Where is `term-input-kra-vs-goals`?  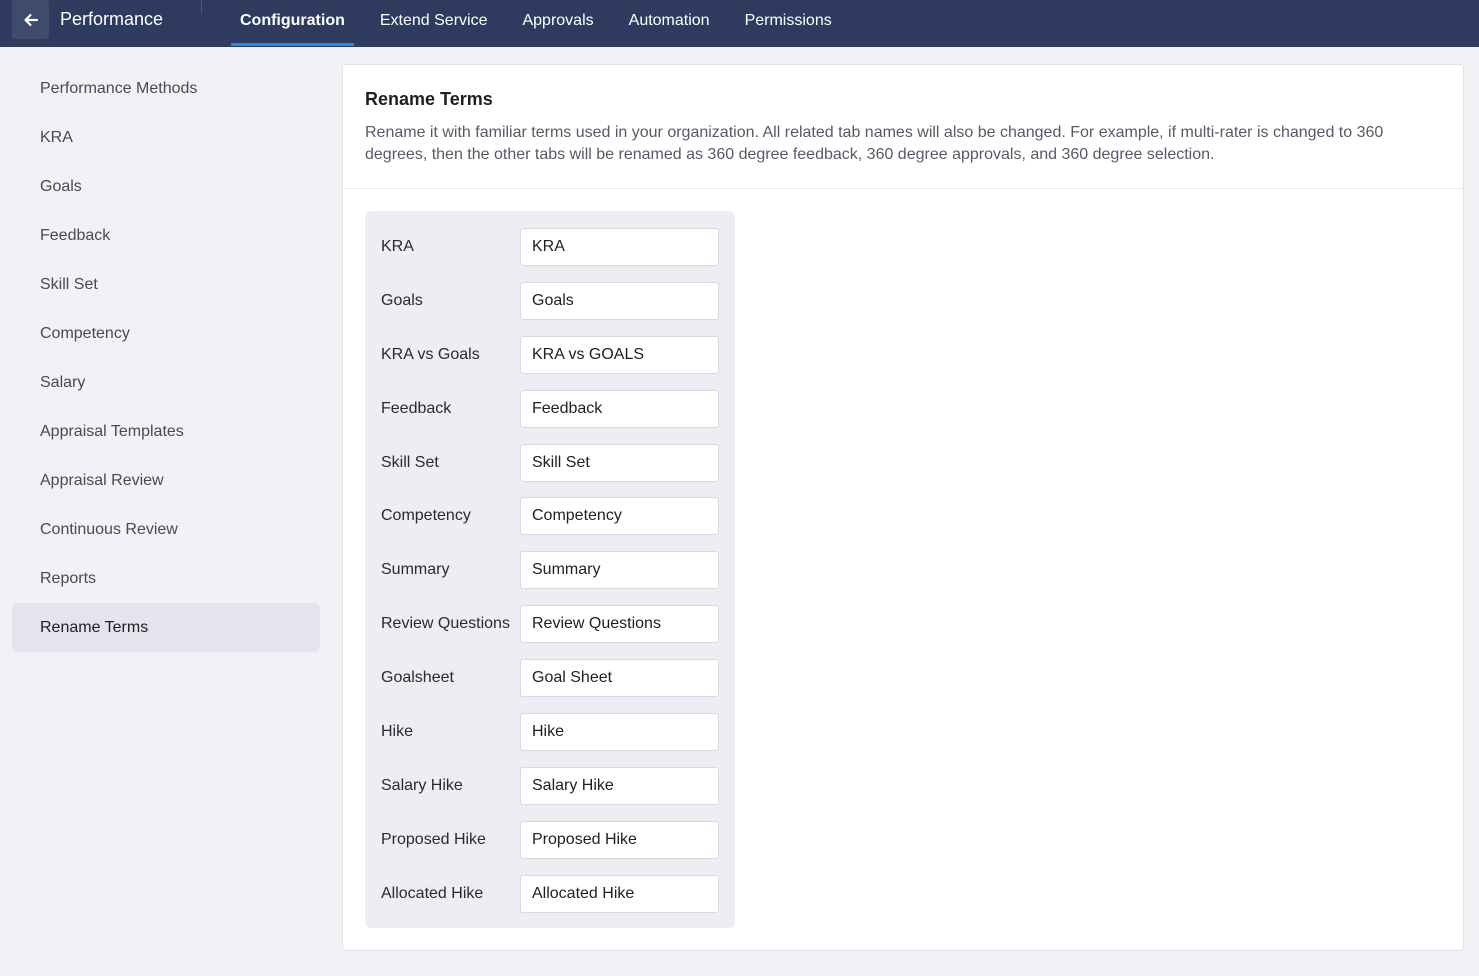
term-input-kra-vs-goals is located at coordinates (619, 354).